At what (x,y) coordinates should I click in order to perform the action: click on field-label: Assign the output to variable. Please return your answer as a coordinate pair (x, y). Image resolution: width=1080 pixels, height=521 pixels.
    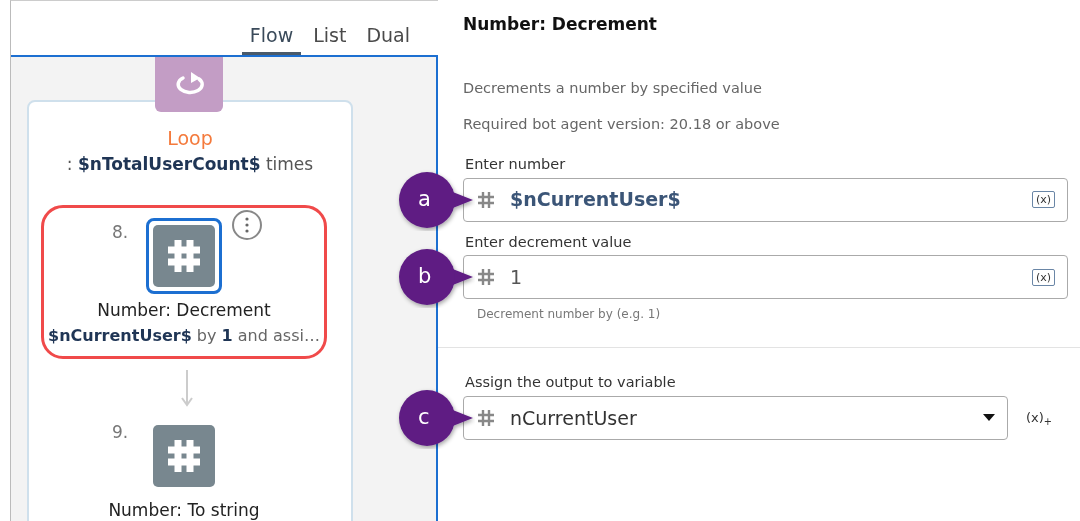
    Looking at the image, I should click on (571, 383).